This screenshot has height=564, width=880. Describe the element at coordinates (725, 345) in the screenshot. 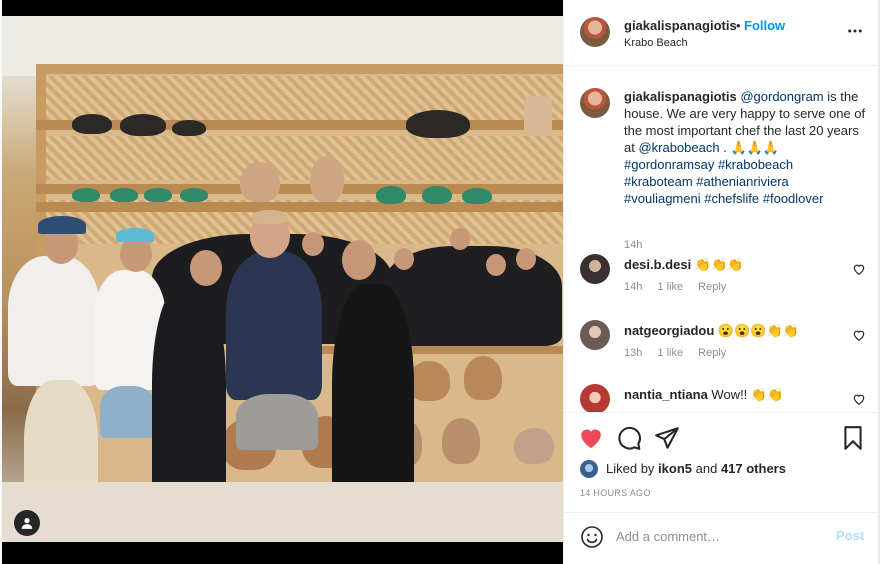

I see `comment-item: natgeorgiadou 😮😮😮👏👏 13h 1 like Reply` at that location.